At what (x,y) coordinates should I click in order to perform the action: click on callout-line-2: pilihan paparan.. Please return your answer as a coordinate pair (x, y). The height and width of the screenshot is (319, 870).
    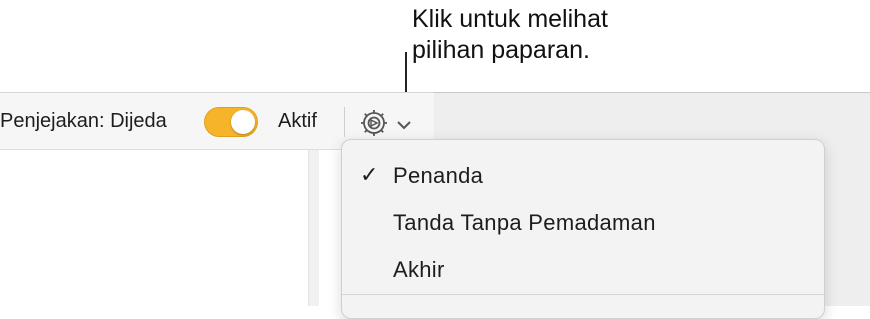
    Looking at the image, I should click on (501, 50).